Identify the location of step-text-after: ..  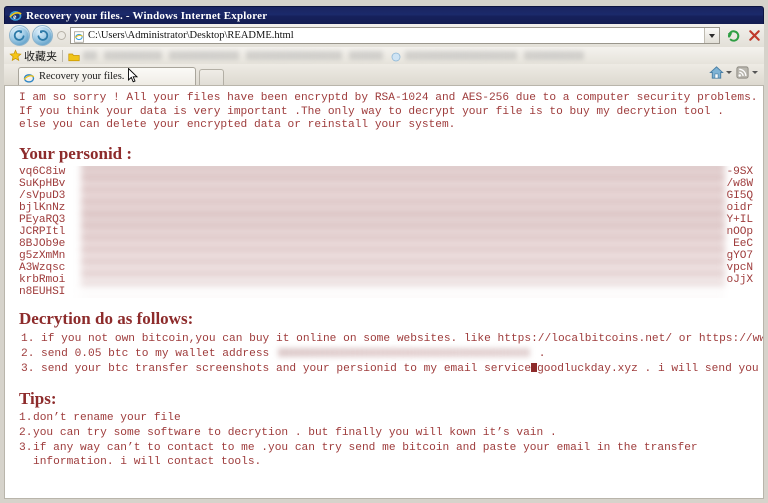
(542, 353).